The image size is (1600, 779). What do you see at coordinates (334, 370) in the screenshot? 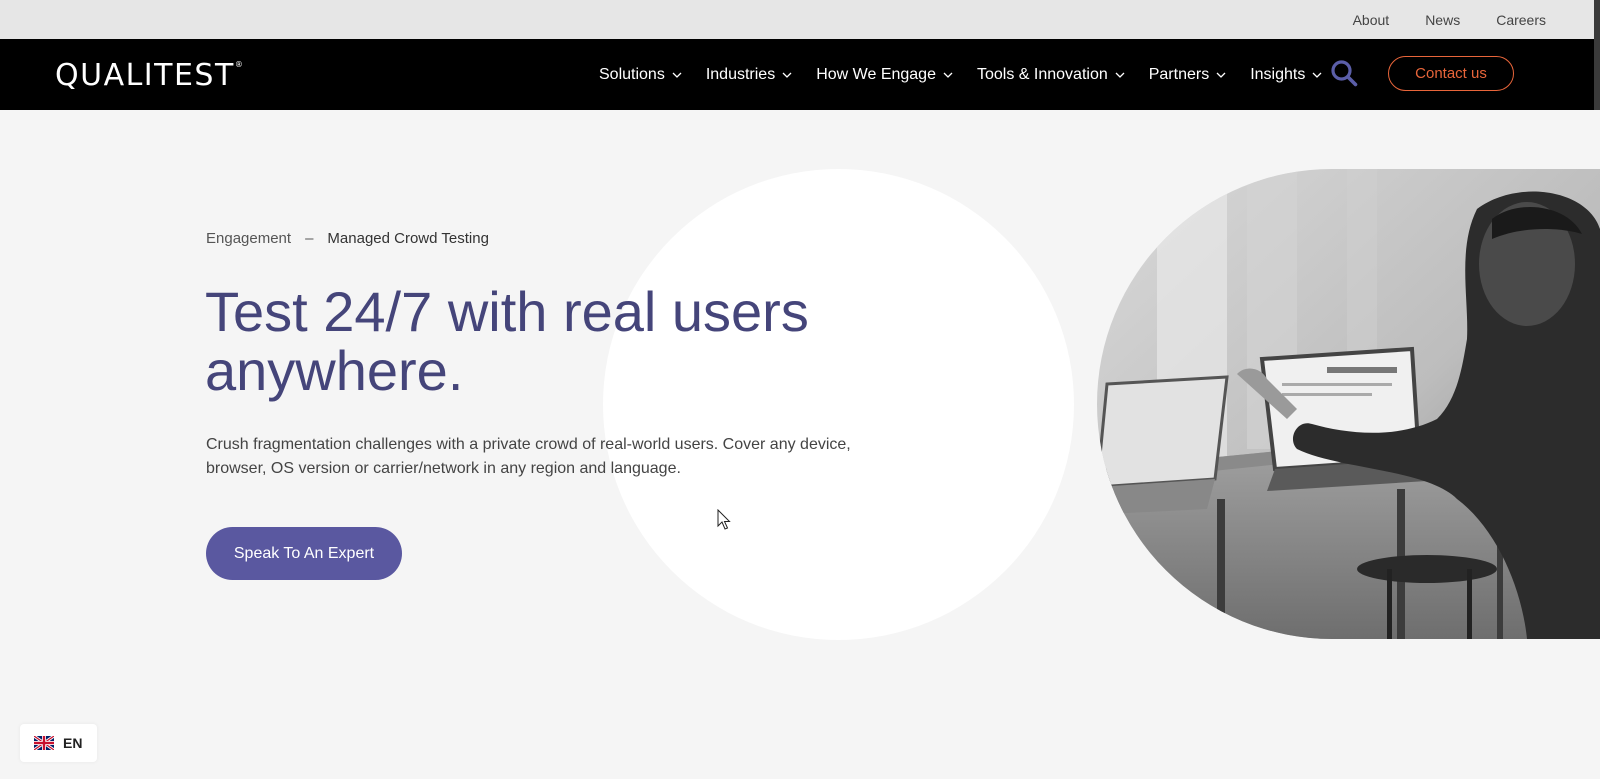
I see `page-title-line-2: anywhere.` at bounding box center [334, 370].